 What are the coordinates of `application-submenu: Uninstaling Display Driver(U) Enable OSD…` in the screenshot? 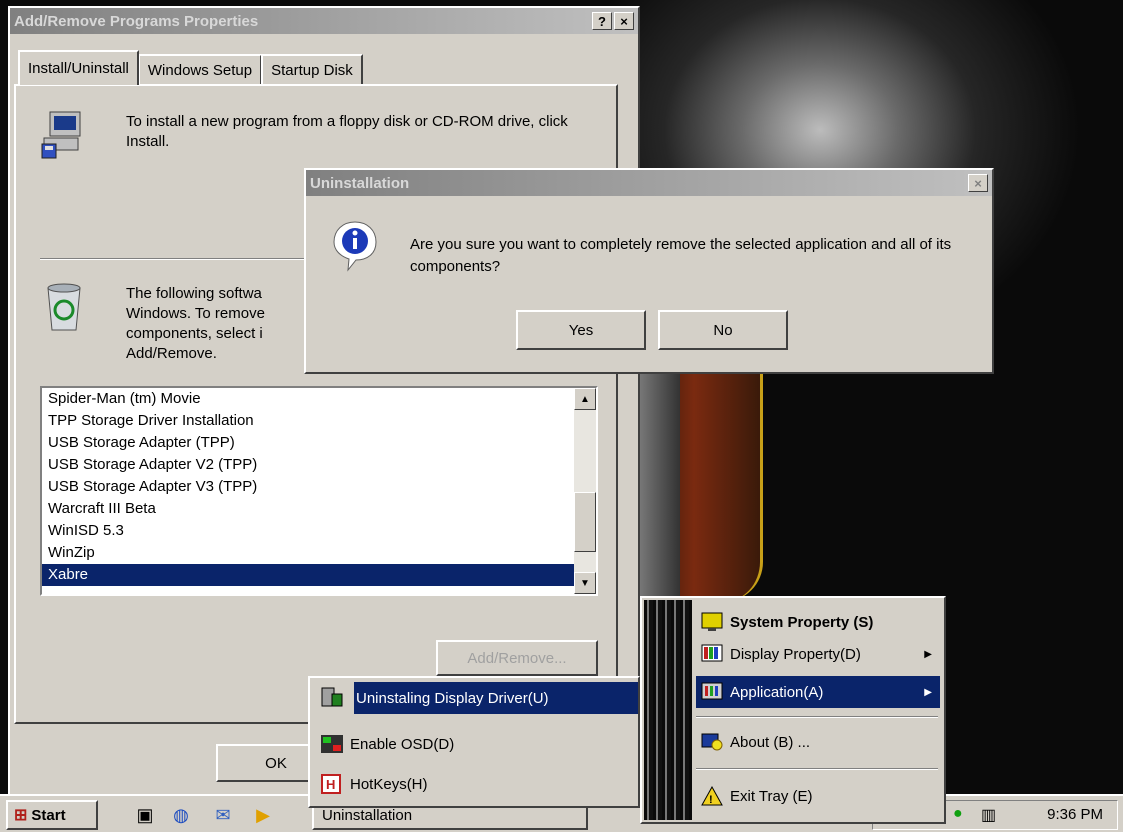 It's located at (474, 742).